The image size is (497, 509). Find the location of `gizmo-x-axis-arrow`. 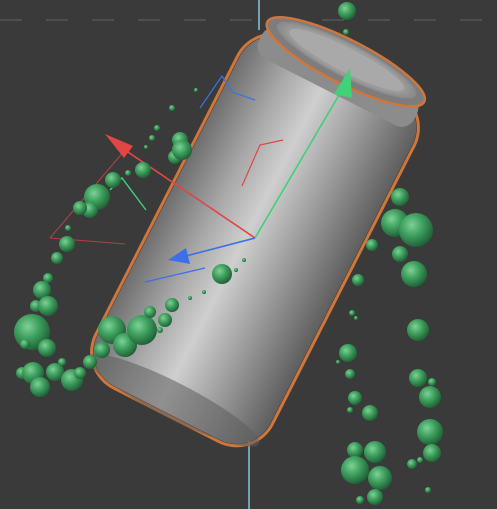

gizmo-x-axis-arrow is located at coordinates (119, 146).